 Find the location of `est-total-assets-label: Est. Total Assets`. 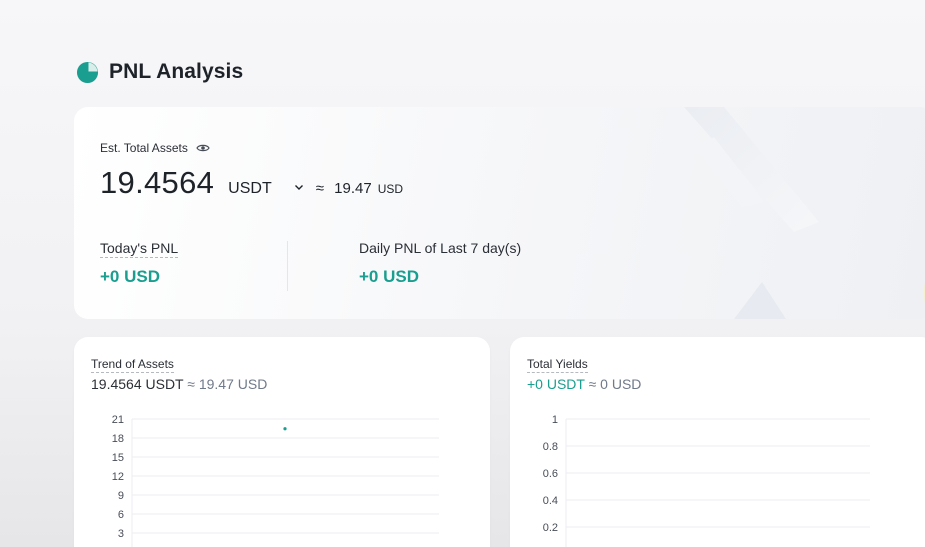

est-total-assets-label: Est. Total Assets is located at coordinates (144, 148).